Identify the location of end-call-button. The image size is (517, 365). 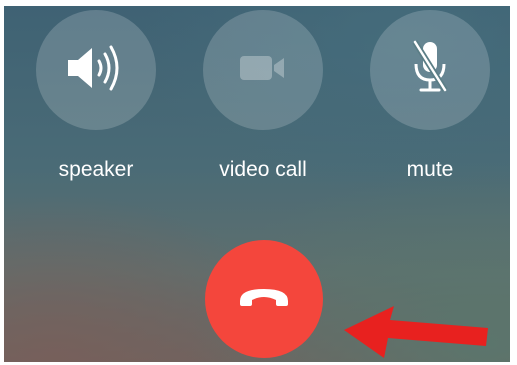
(264, 299).